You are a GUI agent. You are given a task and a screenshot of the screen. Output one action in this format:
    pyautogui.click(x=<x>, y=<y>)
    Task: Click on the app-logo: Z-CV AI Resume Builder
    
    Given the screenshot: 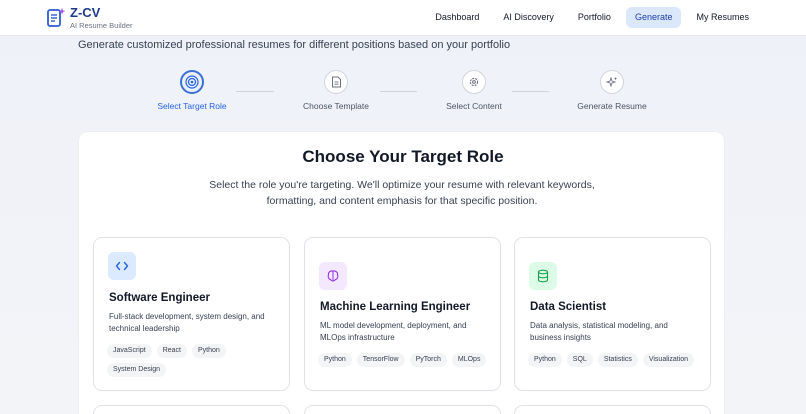 What is the action you would take?
    pyautogui.click(x=89, y=18)
    